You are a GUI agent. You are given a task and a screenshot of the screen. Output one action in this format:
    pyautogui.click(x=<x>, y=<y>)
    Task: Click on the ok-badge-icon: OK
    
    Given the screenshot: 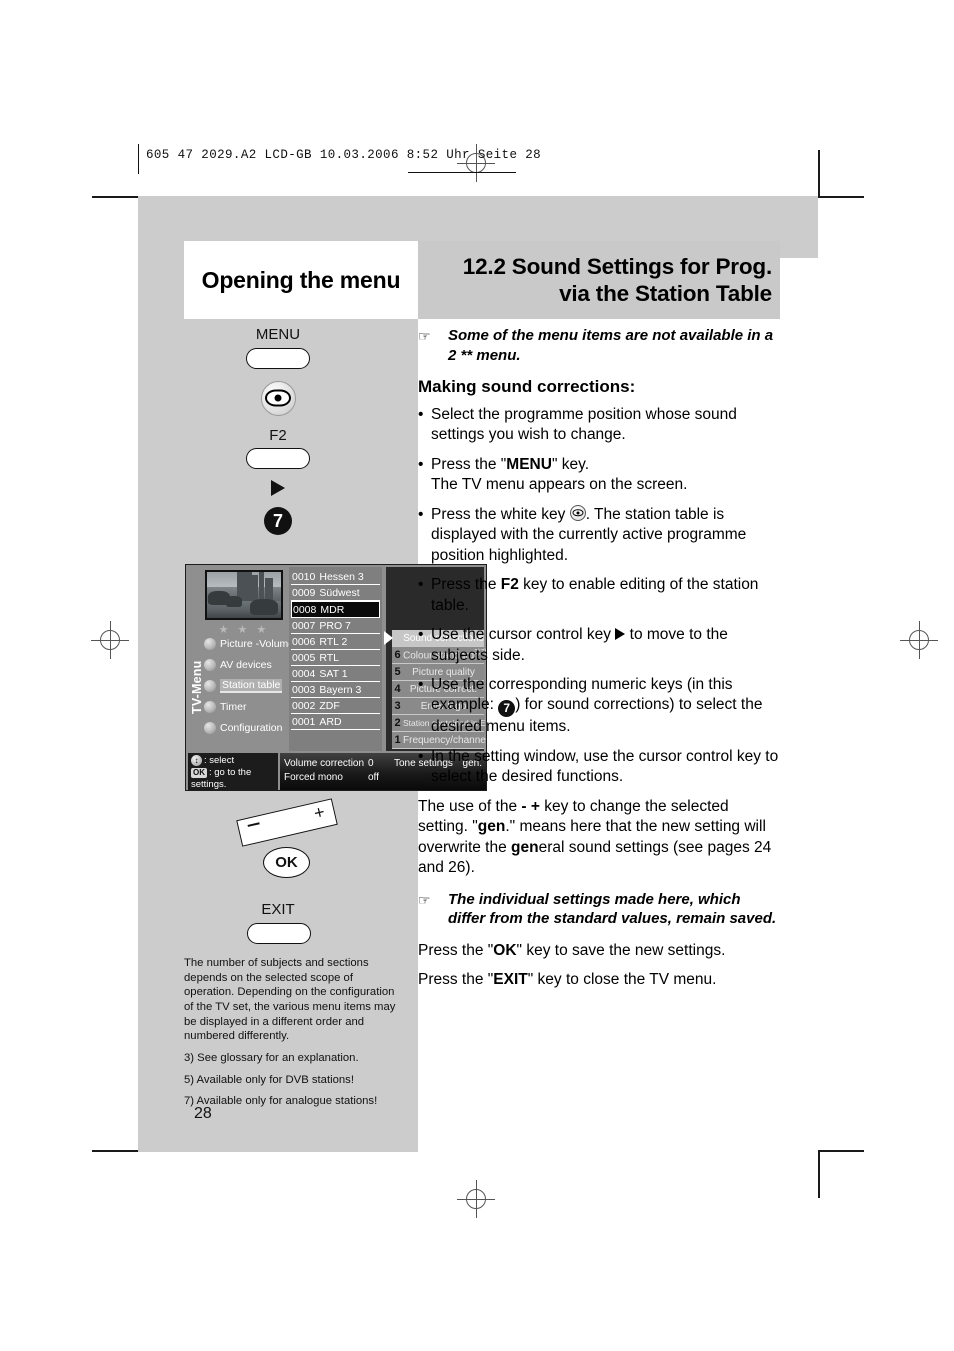 What is the action you would take?
    pyautogui.click(x=199, y=772)
    